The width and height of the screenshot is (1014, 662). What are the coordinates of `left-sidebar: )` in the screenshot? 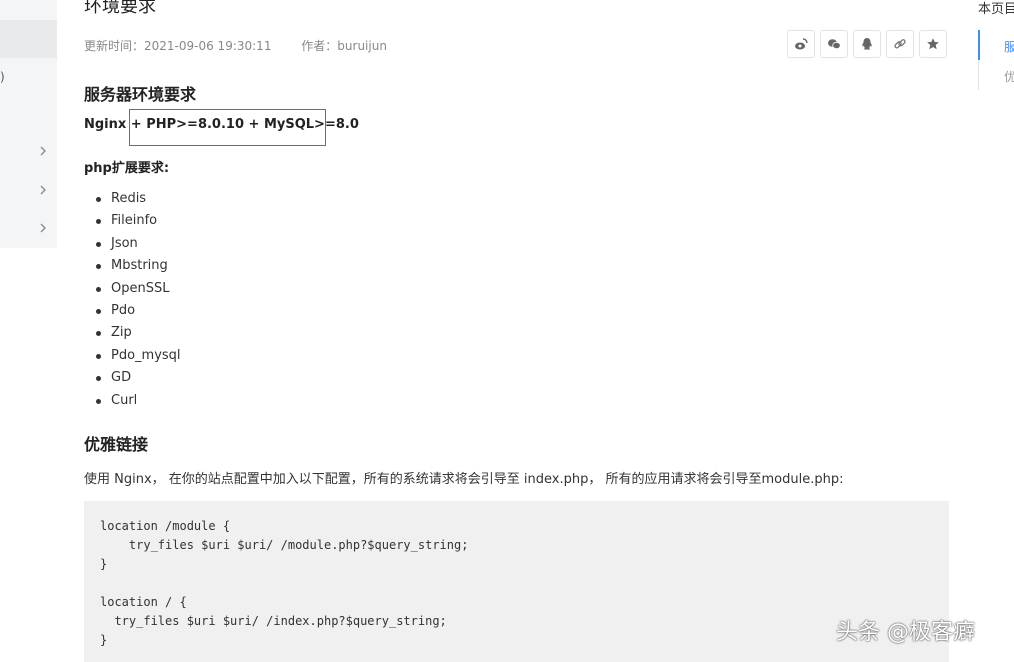 It's located at (28, 124).